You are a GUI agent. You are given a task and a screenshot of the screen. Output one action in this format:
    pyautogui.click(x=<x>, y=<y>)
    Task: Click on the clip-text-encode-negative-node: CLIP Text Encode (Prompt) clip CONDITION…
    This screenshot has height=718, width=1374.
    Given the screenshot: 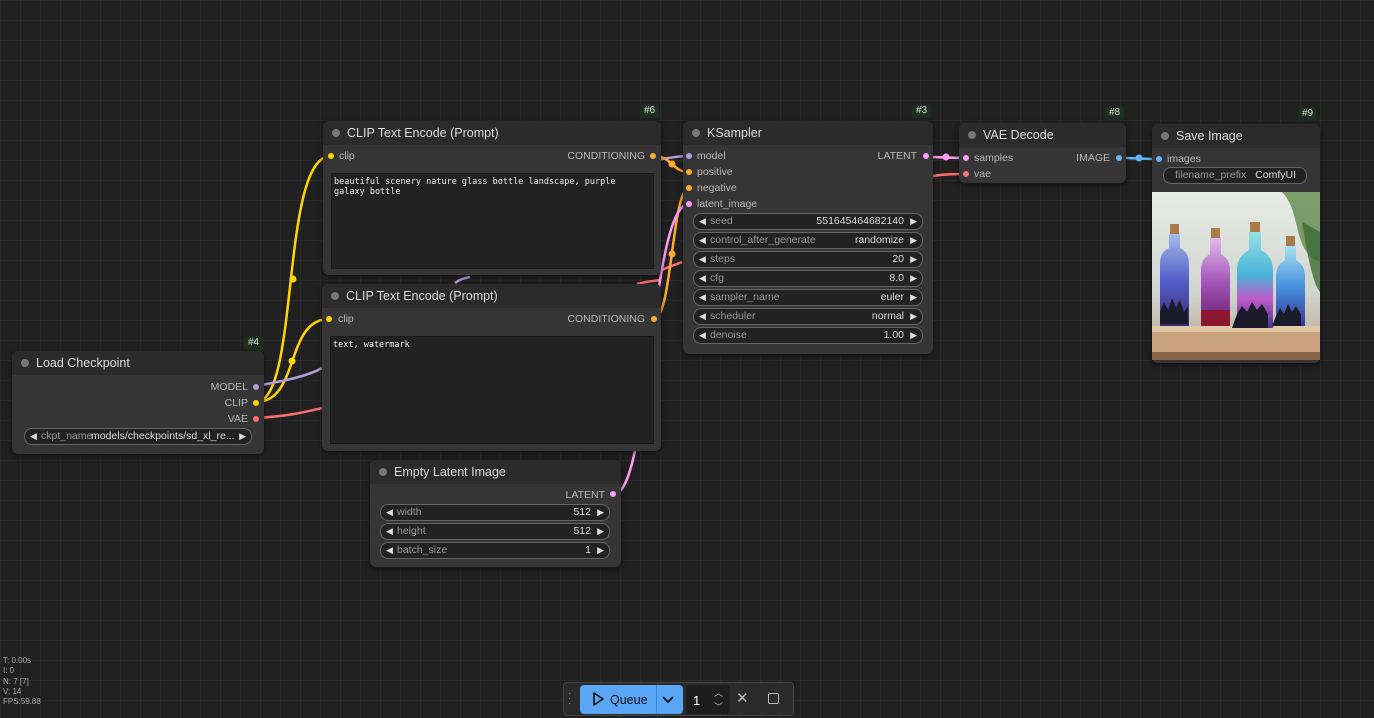 What is the action you would take?
    pyautogui.click(x=491, y=367)
    